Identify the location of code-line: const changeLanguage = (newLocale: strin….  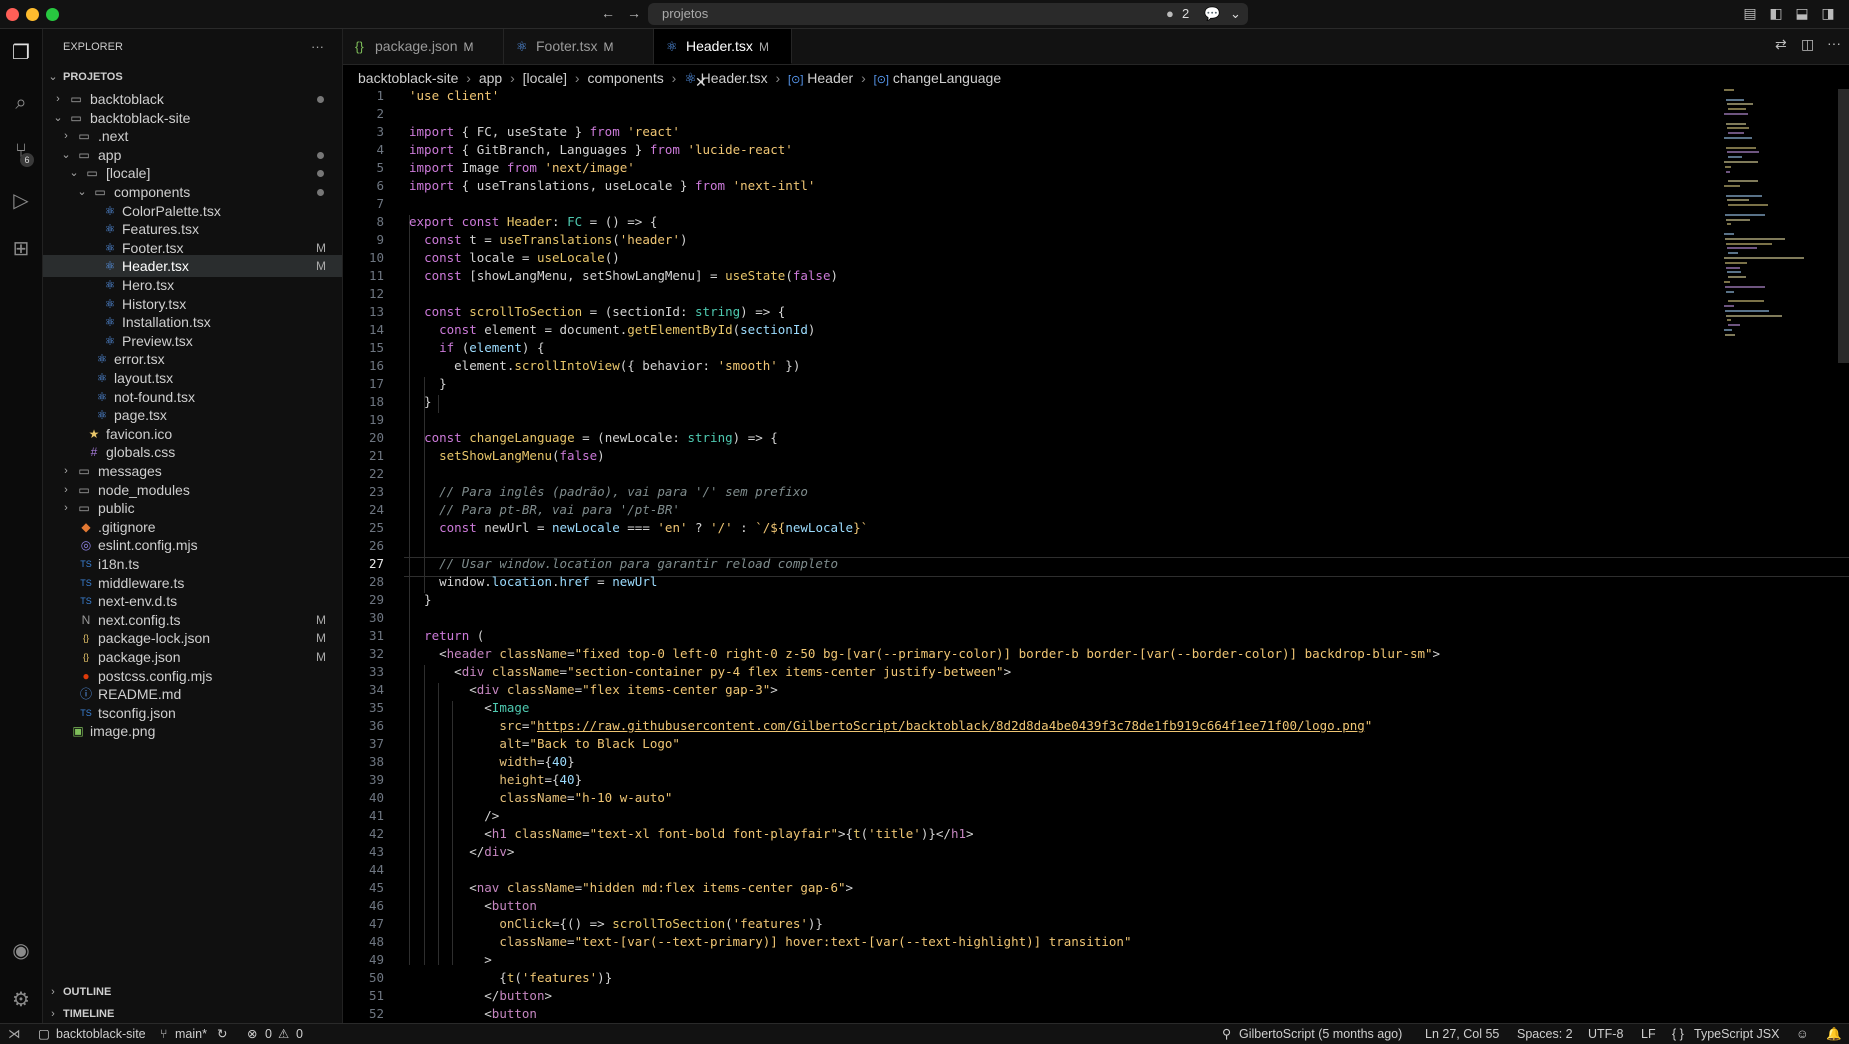
(601, 437).